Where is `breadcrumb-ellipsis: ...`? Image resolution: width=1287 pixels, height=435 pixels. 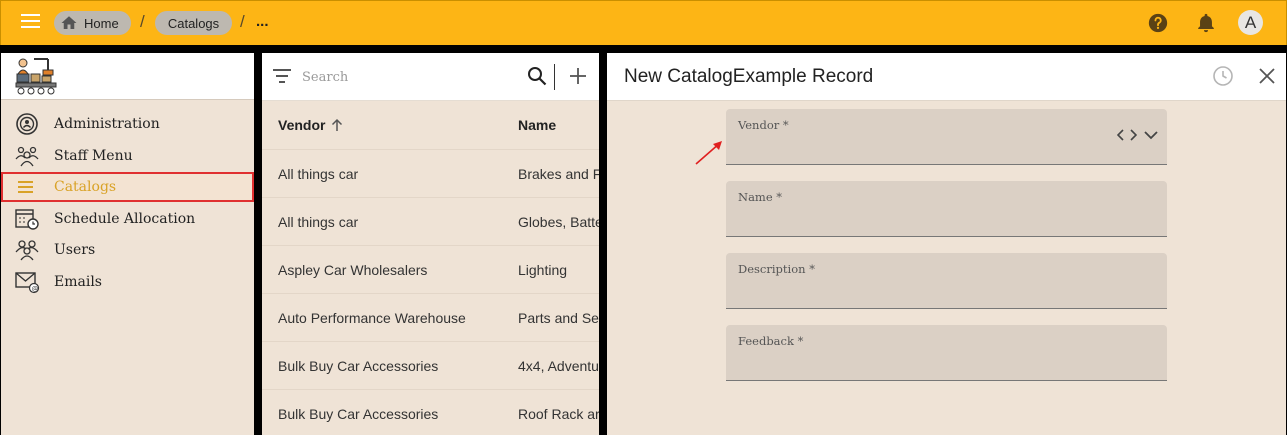
breadcrumb-ellipsis: ... is located at coordinates (262, 21).